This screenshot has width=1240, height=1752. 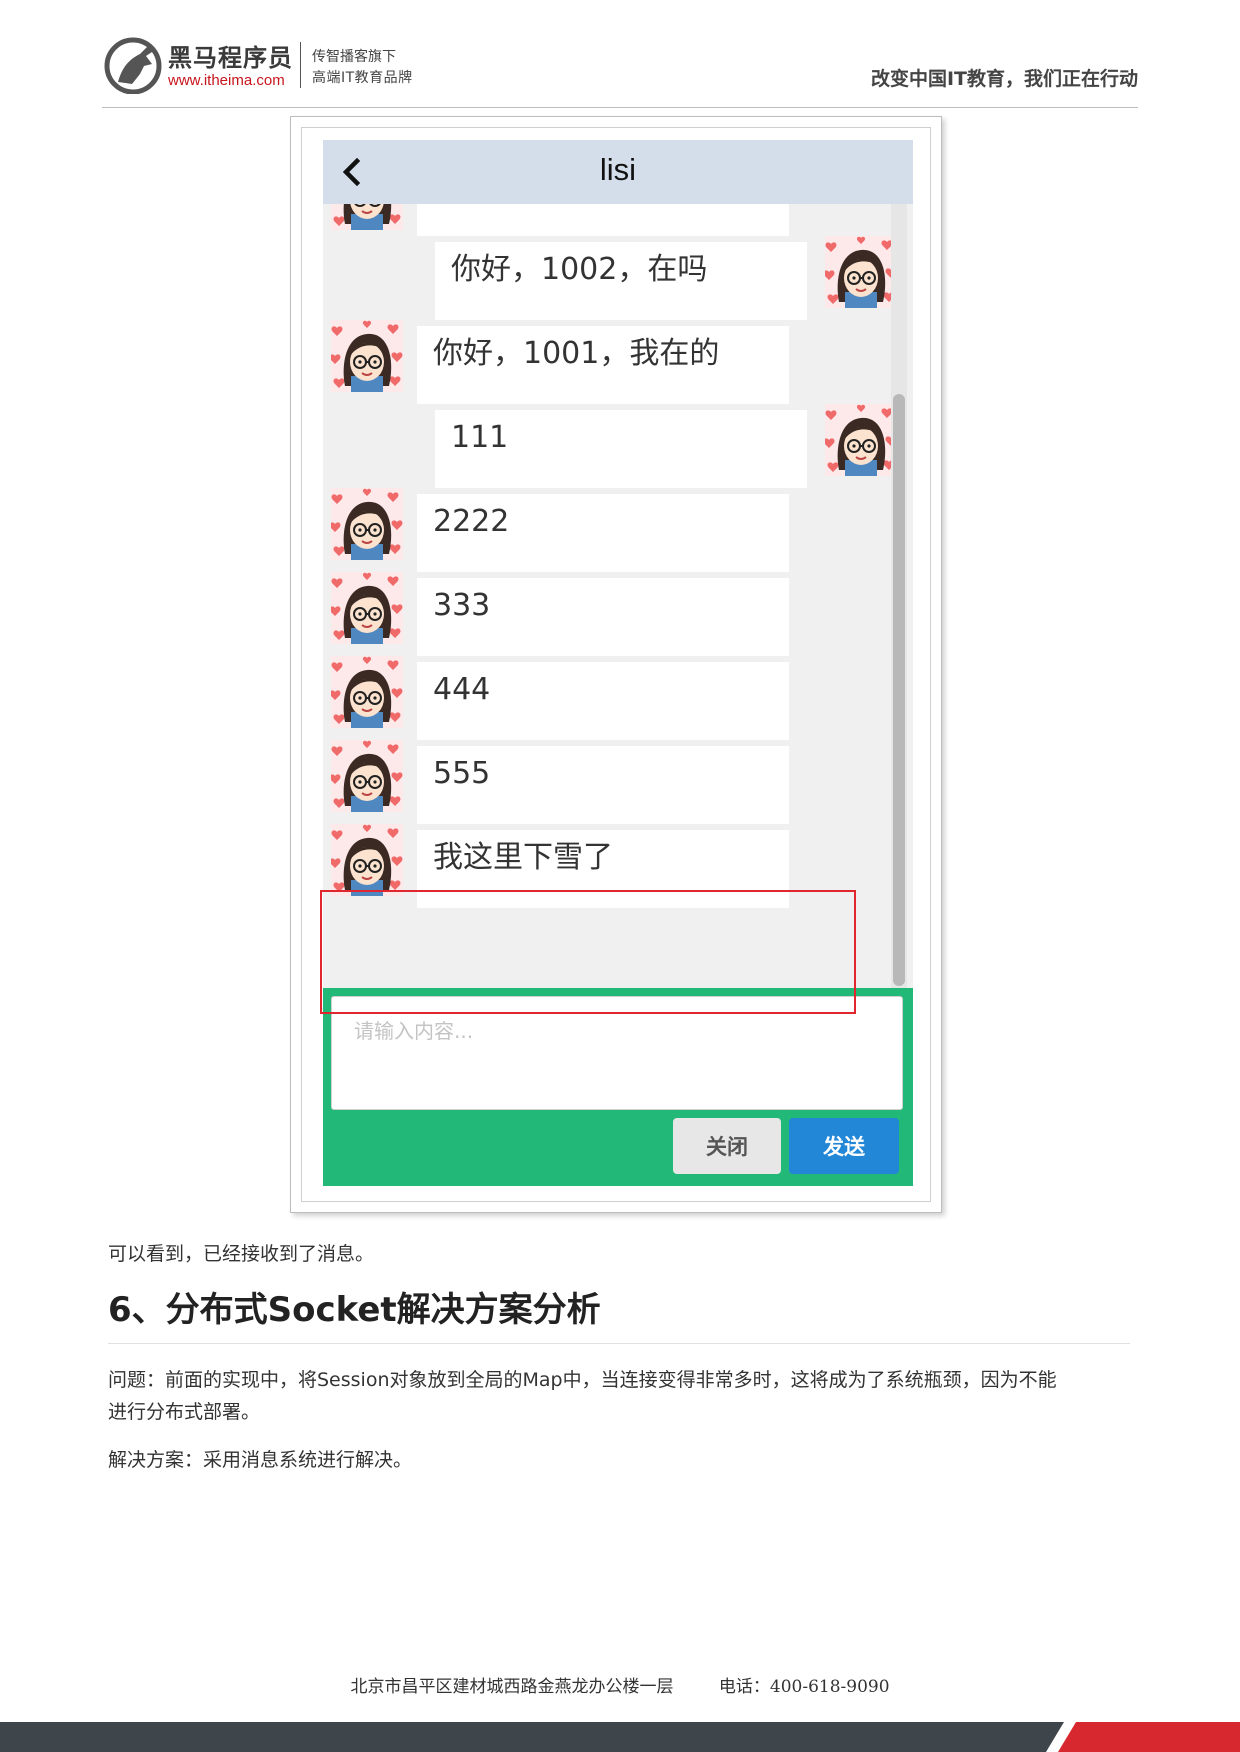 What do you see at coordinates (354, 57) in the screenshot?
I see `brand-subtitle-1: 传智播客旗下` at bounding box center [354, 57].